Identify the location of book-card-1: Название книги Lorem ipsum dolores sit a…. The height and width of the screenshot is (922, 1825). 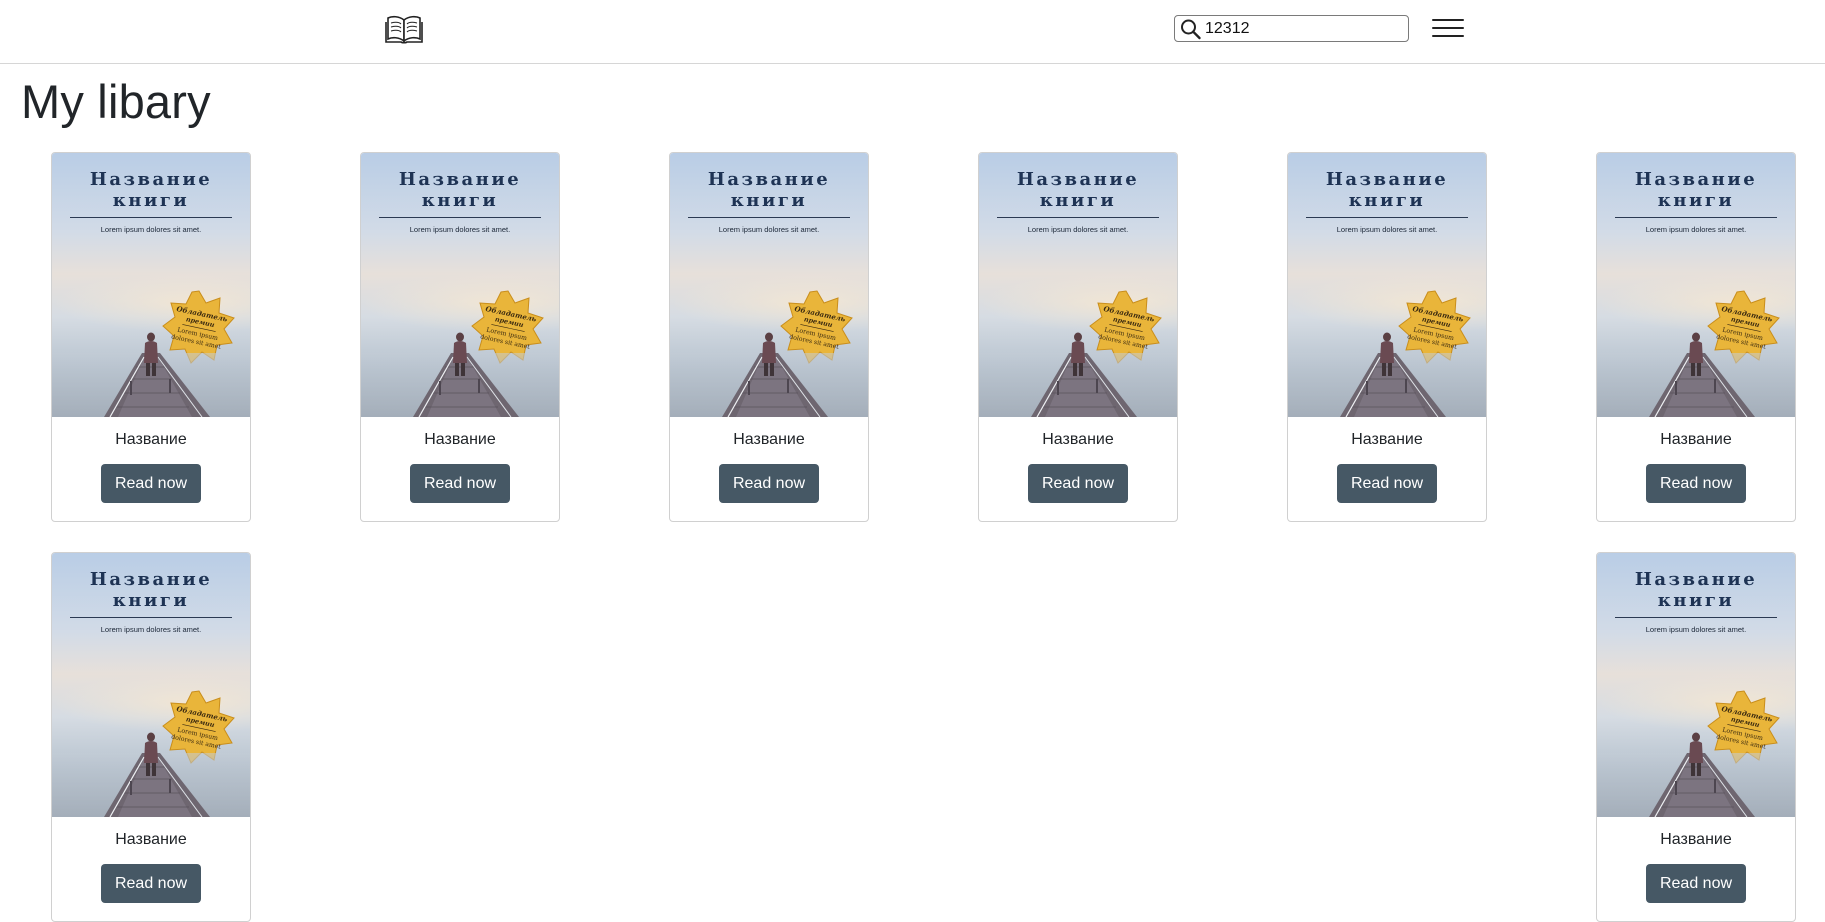
(151, 337).